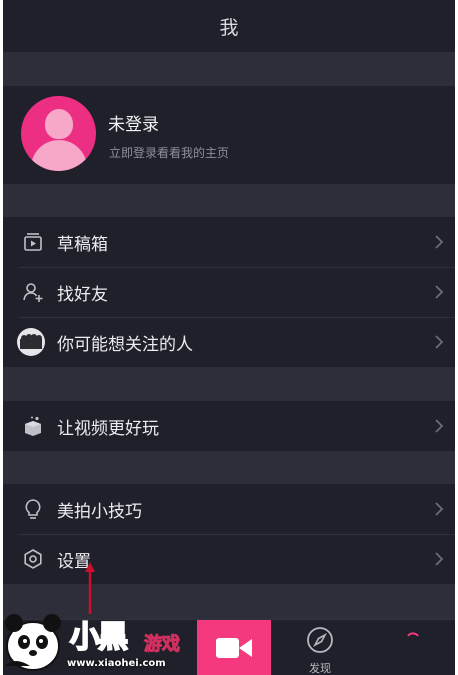 The image size is (458, 675). I want to click on tab-me, so click(413, 636).